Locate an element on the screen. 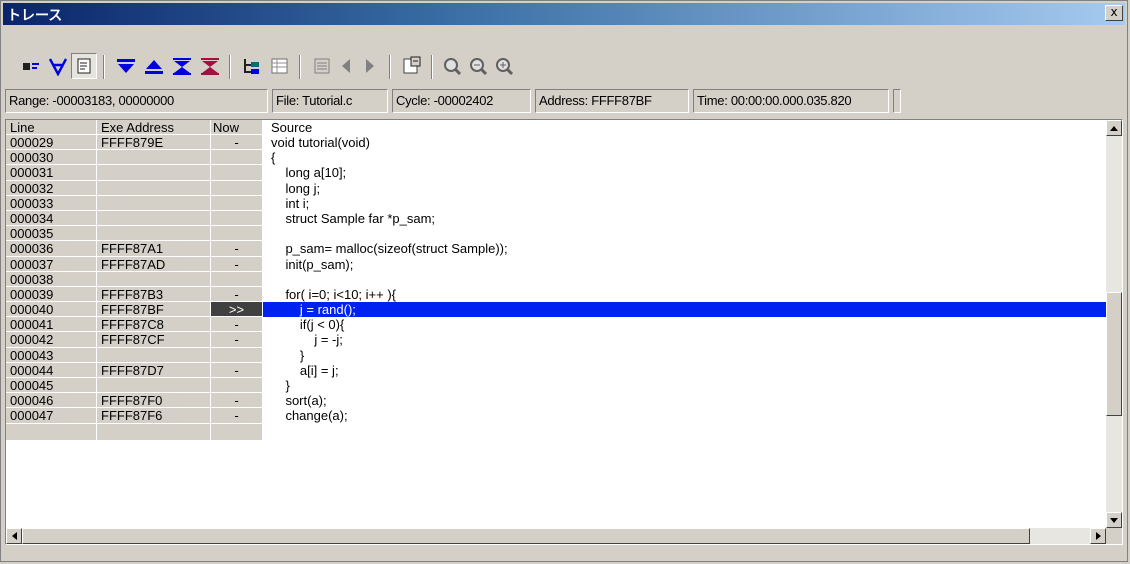  line-cell: 000030 is located at coordinates (51, 158).